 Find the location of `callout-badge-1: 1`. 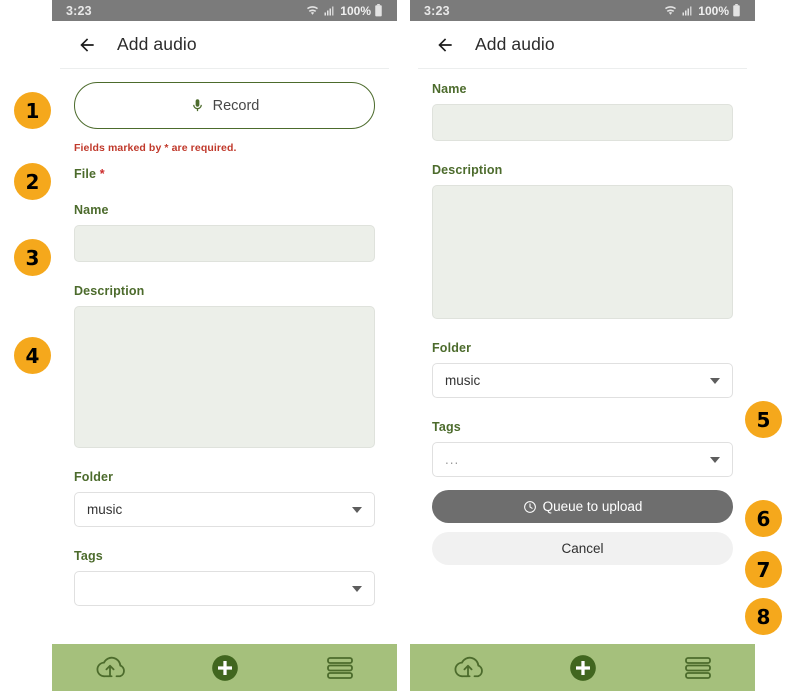

callout-badge-1: 1 is located at coordinates (32, 110).